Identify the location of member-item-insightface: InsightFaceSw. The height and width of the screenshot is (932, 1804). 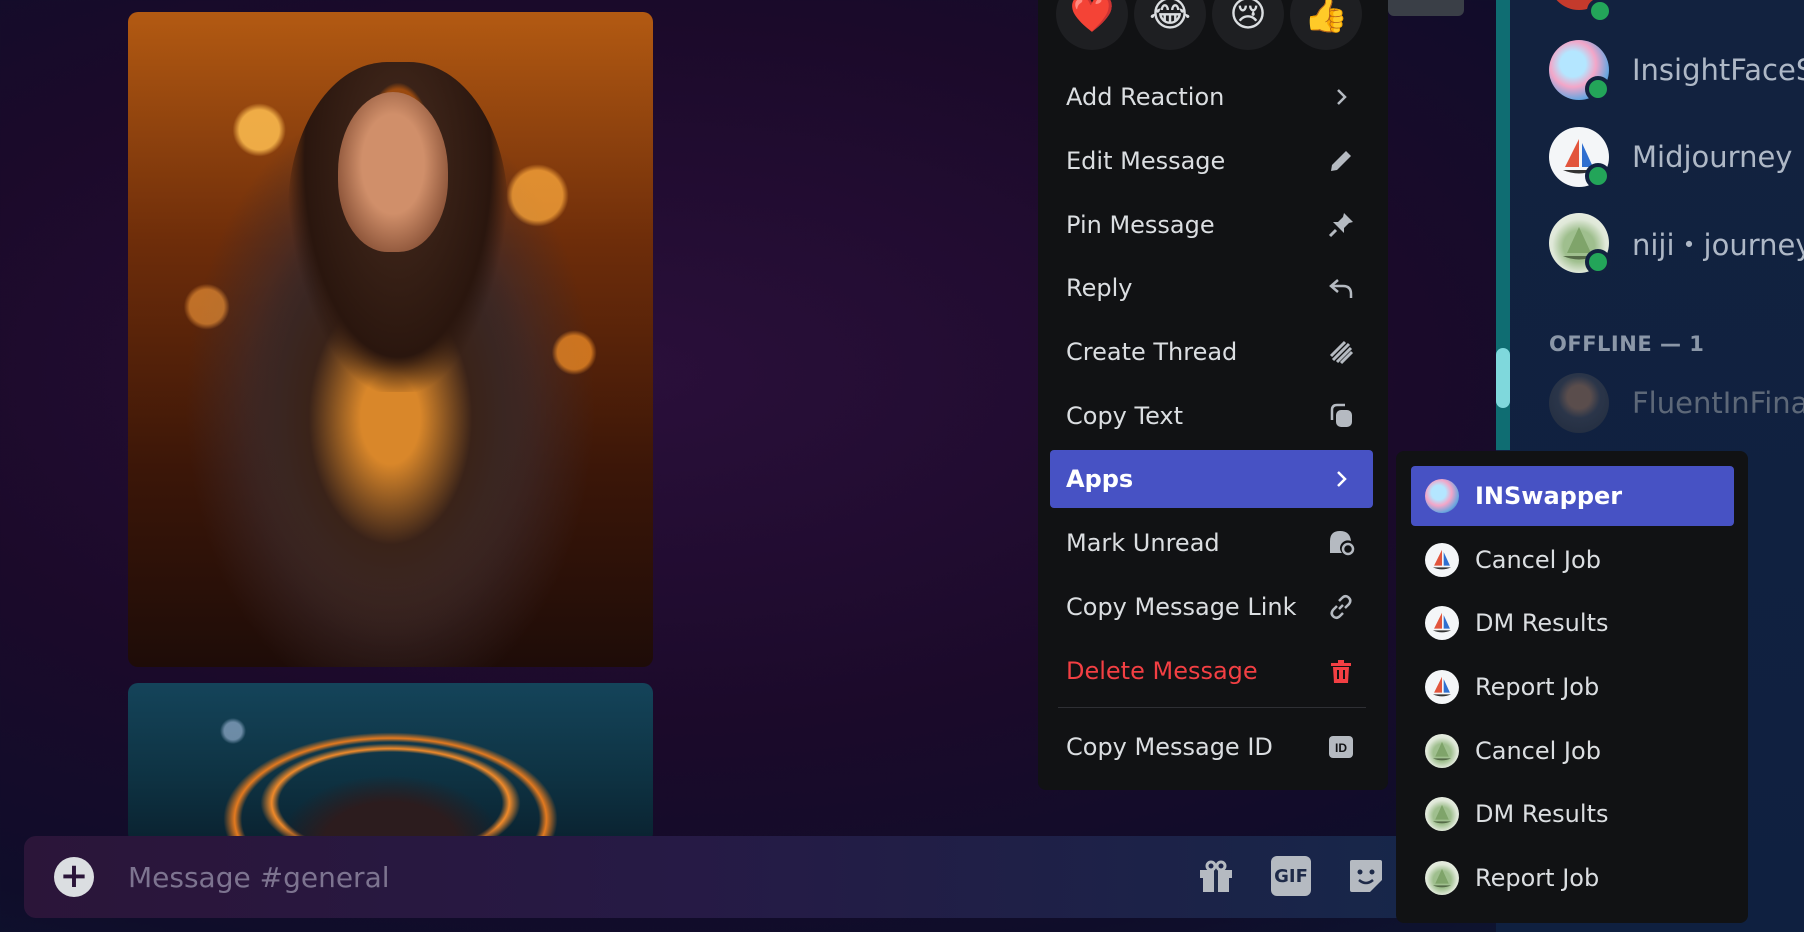
(1676, 71).